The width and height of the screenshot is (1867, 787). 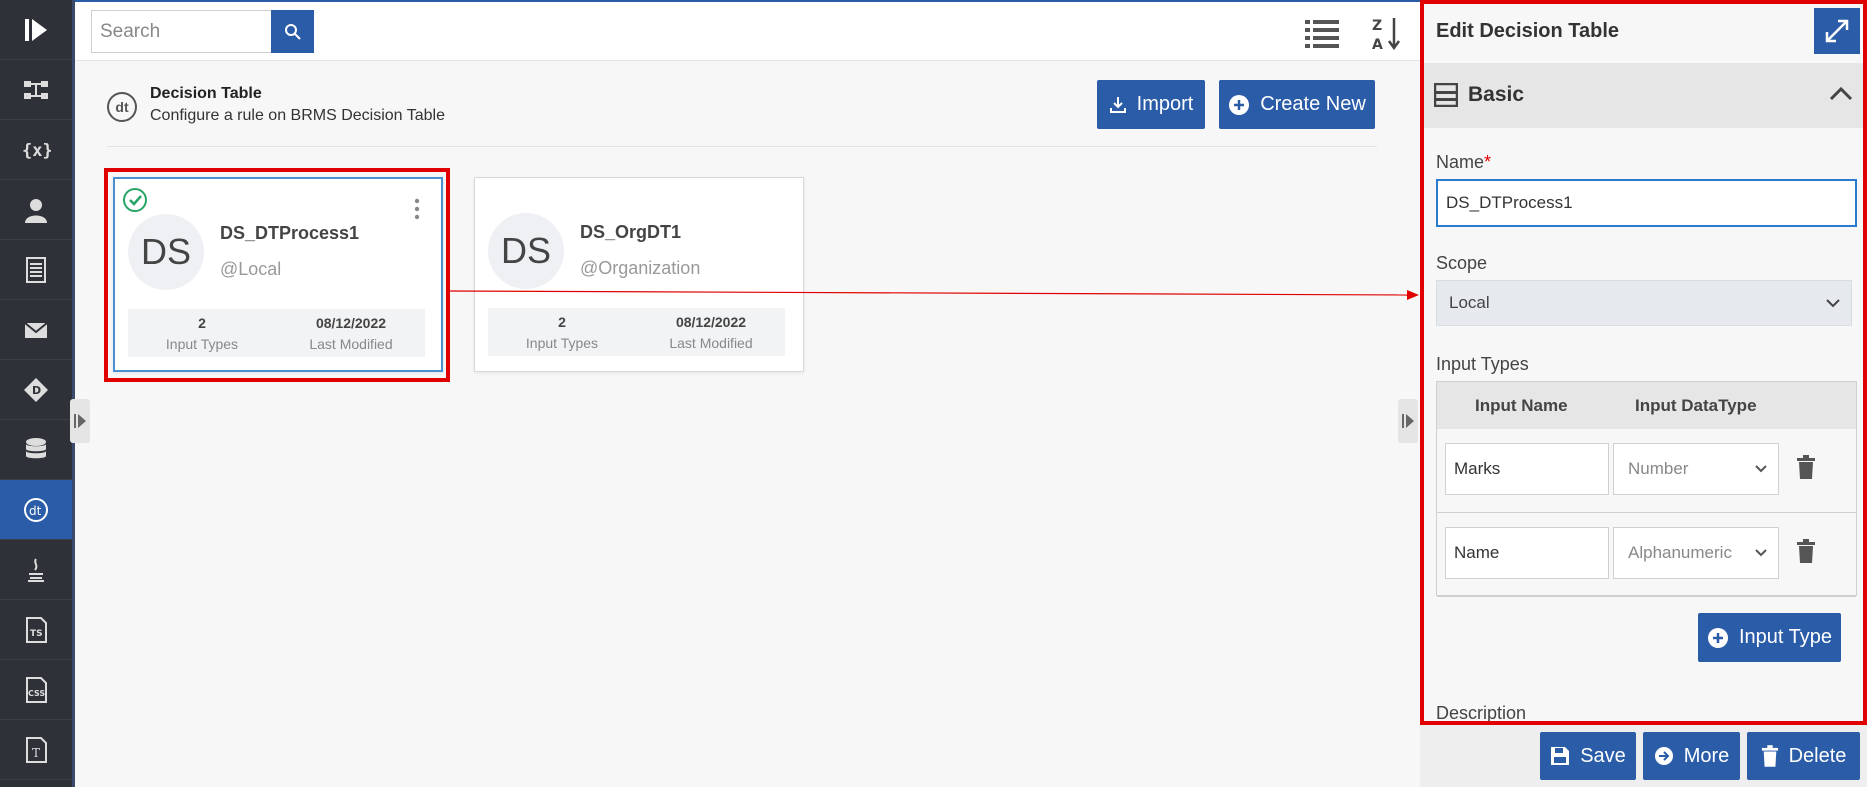 I want to click on input-datatype-select: Number, so click(x=1696, y=469).